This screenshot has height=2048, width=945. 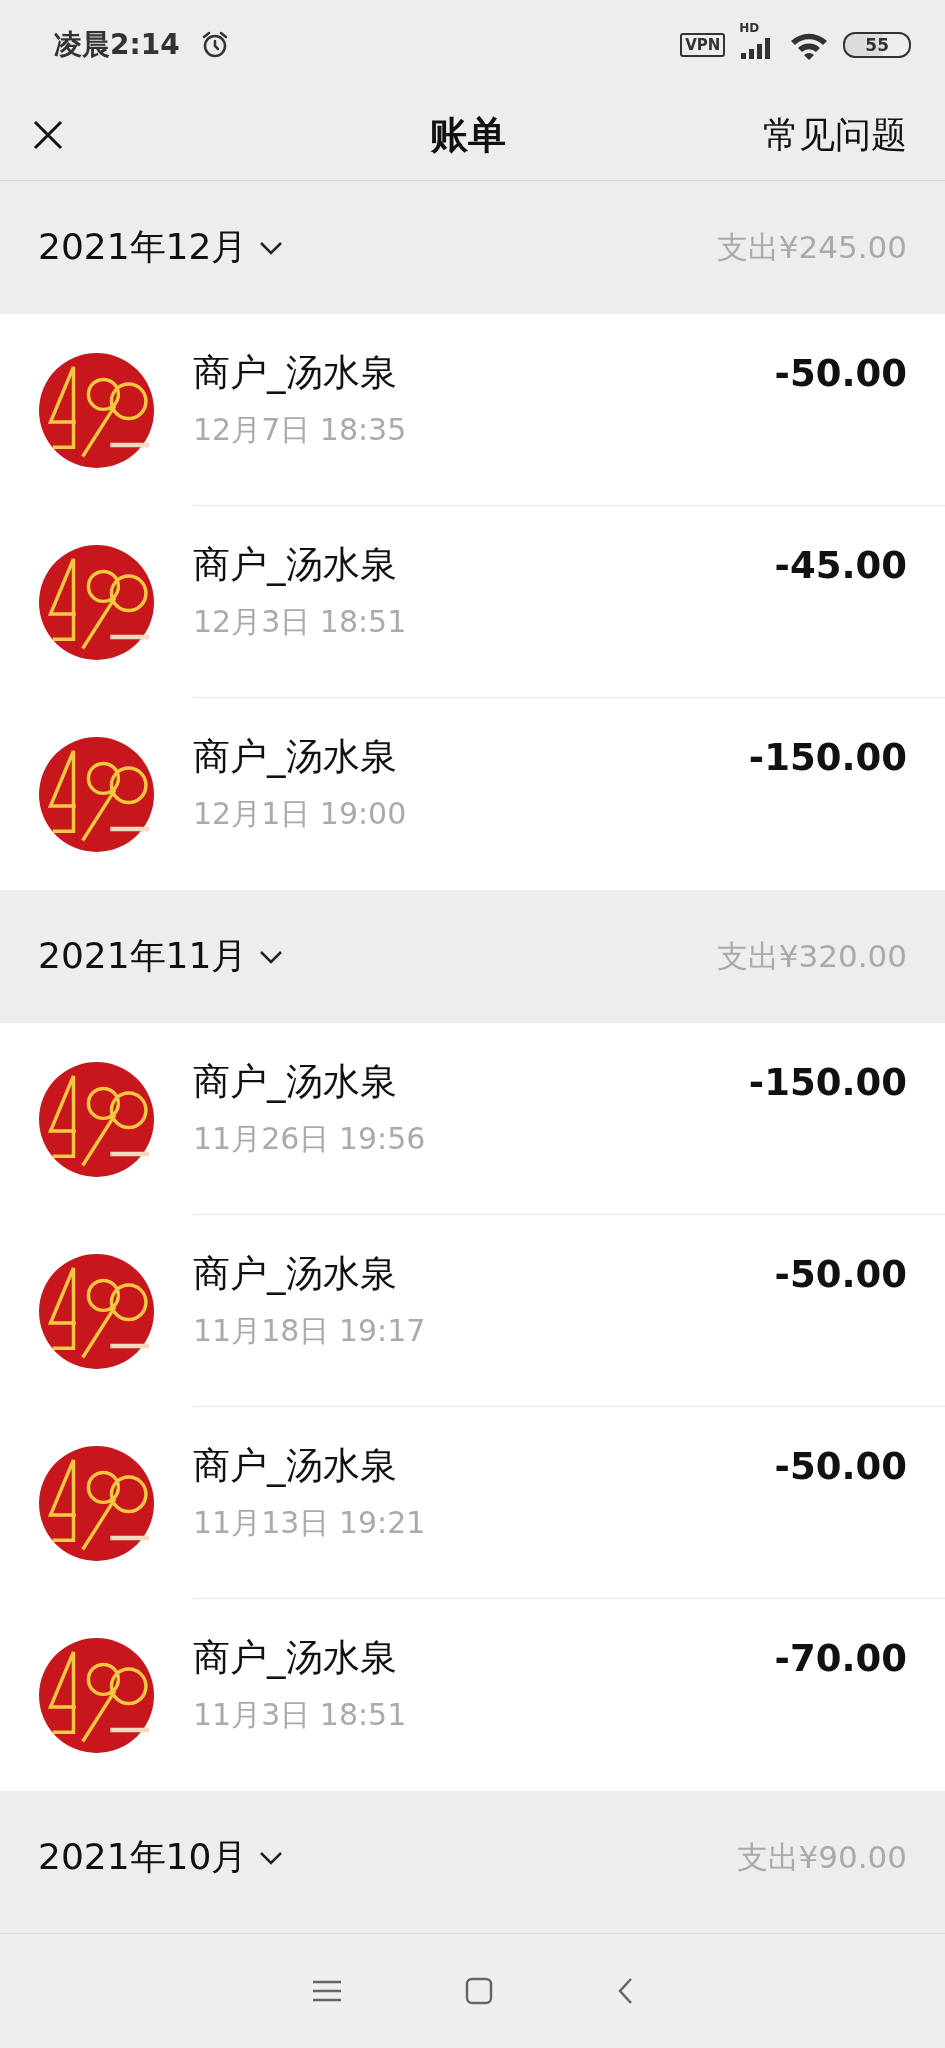 I want to click on battery-indicator: 55, so click(x=877, y=45).